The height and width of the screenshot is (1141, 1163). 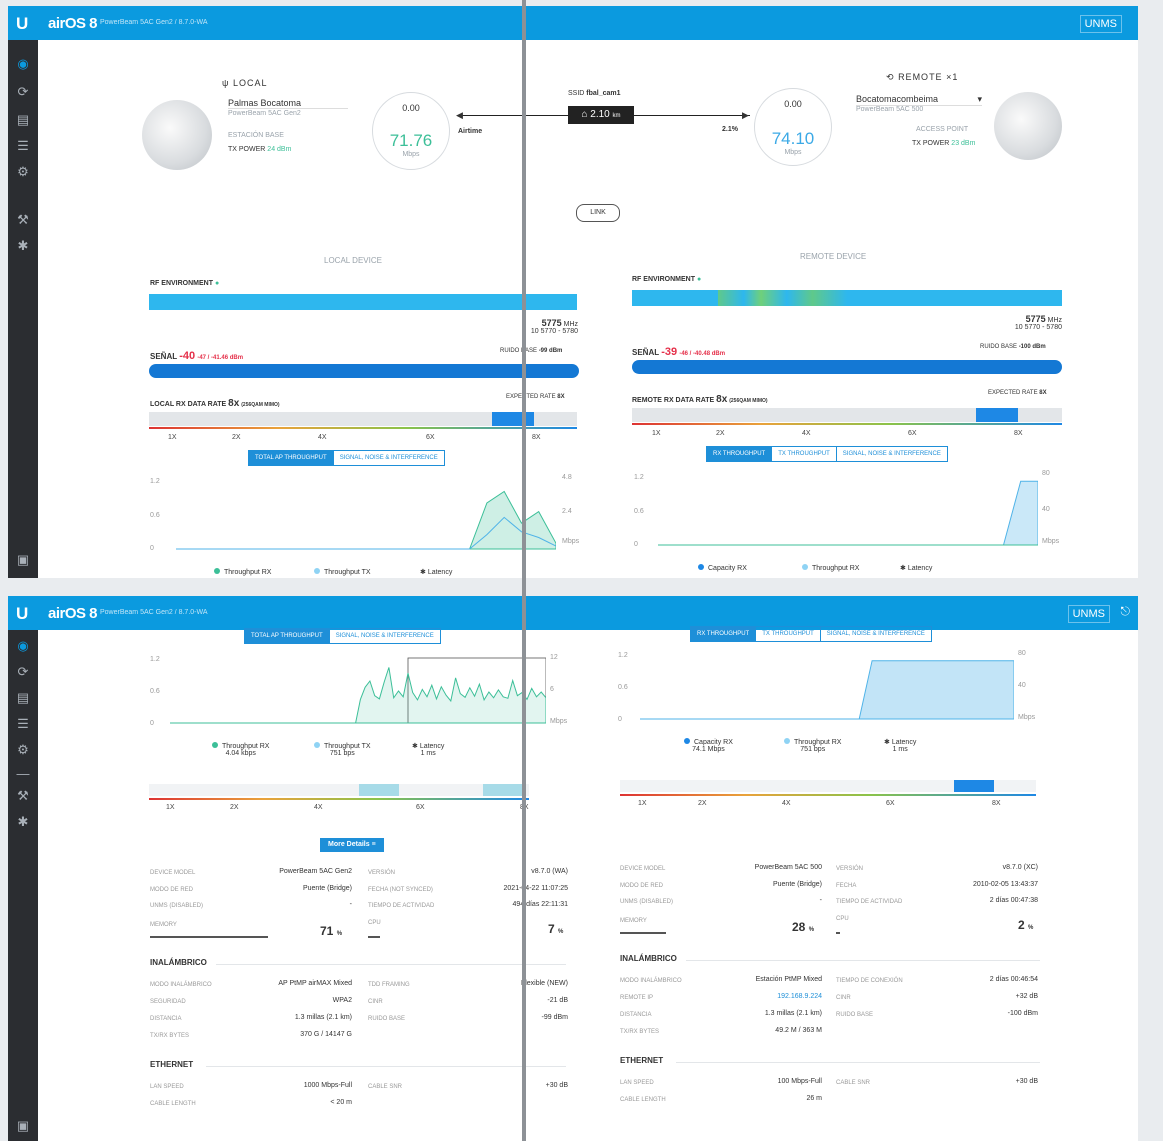 What do you see at coordinates (647, 902) in the screenshot?
I see `unms-status-label: UNMS (DISABLED)` at bounding box center [647, 902].